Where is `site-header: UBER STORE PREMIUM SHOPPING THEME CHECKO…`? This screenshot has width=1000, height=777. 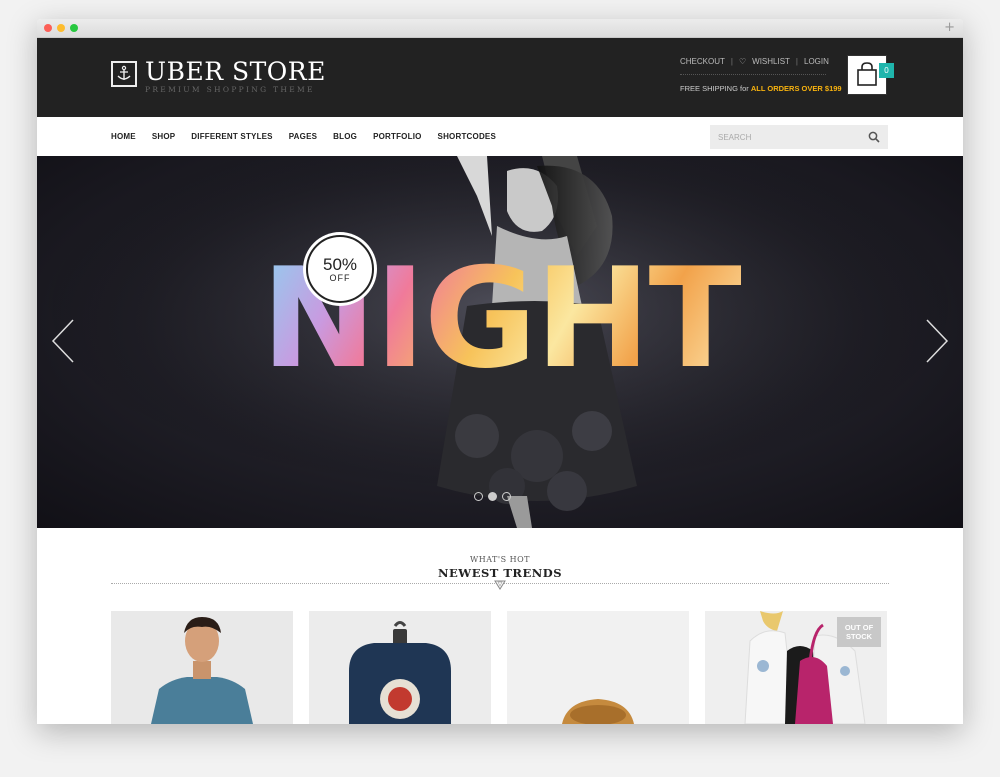
site-header: UBER STORE PREMIUM SHOPPING THEME CHECKO… is located at coordinates (500, 77).